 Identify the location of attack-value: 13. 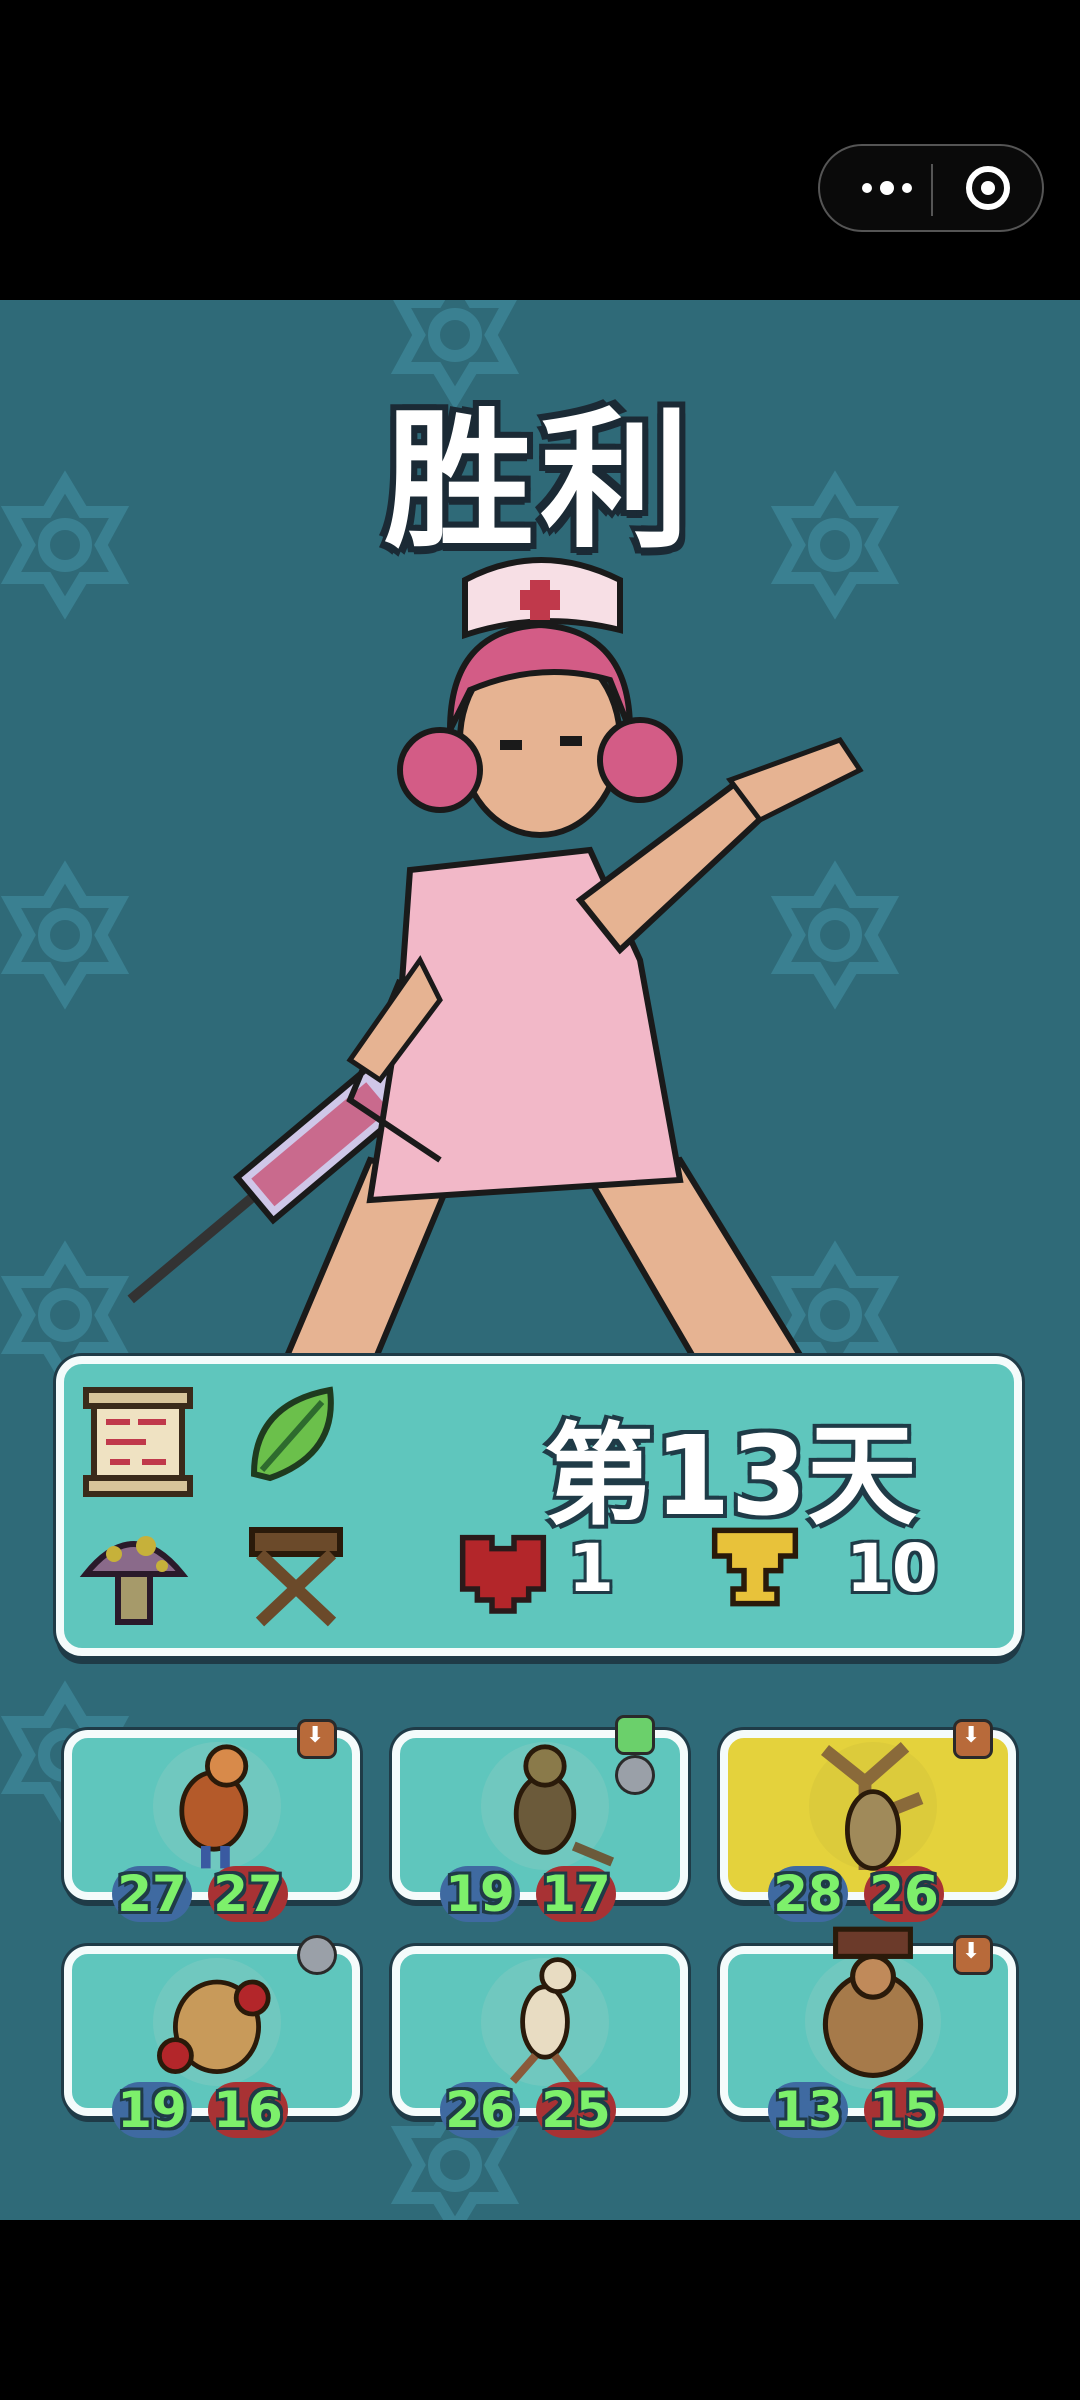
(808, 2110).